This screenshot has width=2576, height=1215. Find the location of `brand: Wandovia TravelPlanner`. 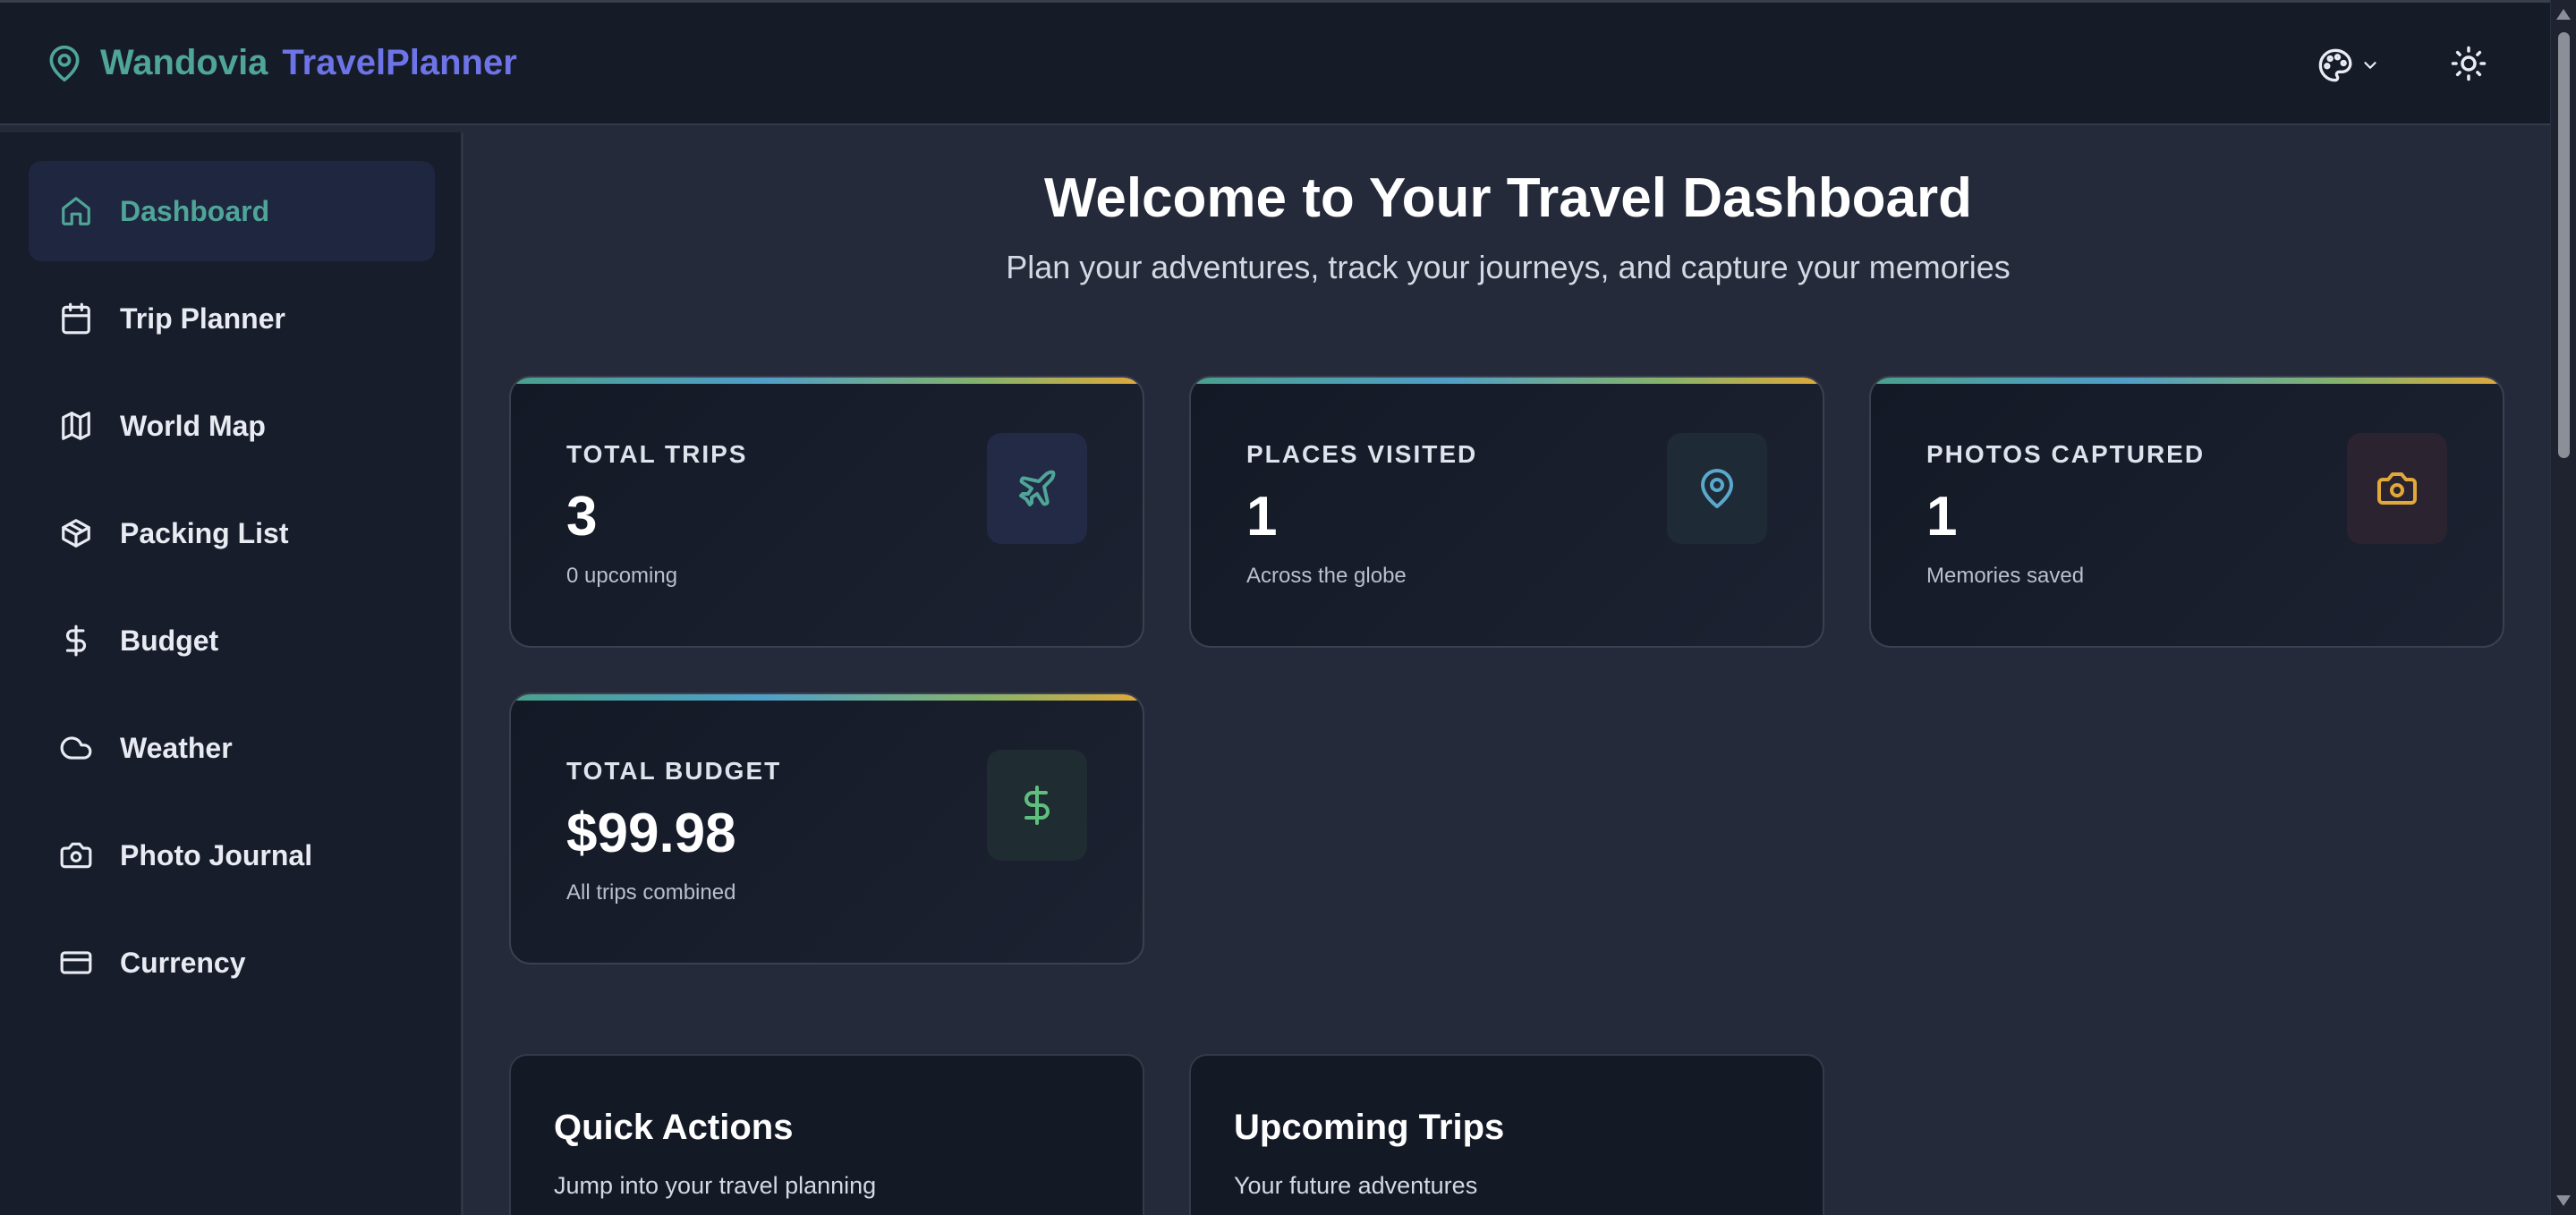

brand: Wandovia TravelPlanner is located at coordinates (281, 64).